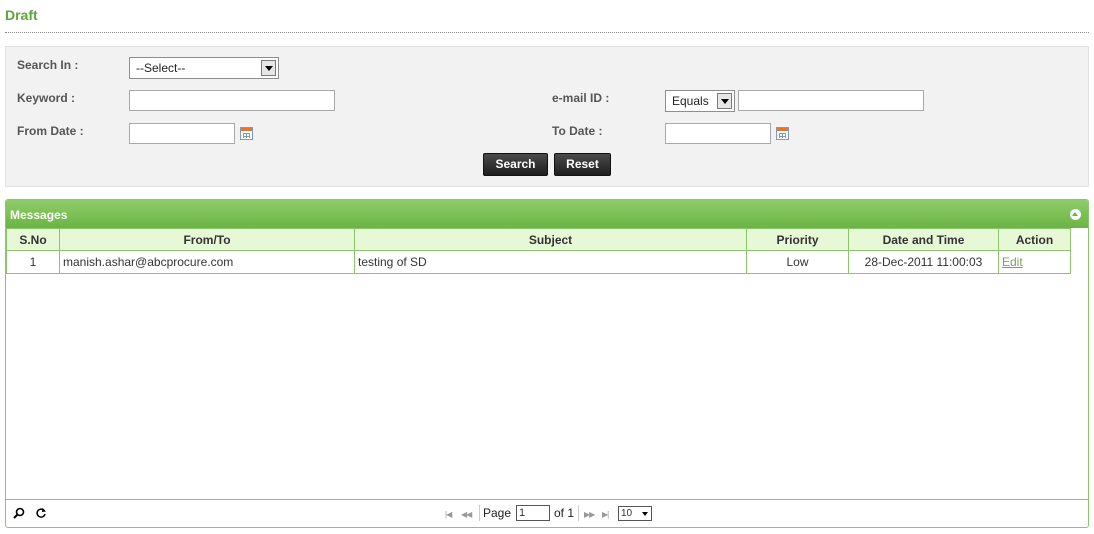  I want to click on column-header-date-time: Date and Time, so click(923, 239).